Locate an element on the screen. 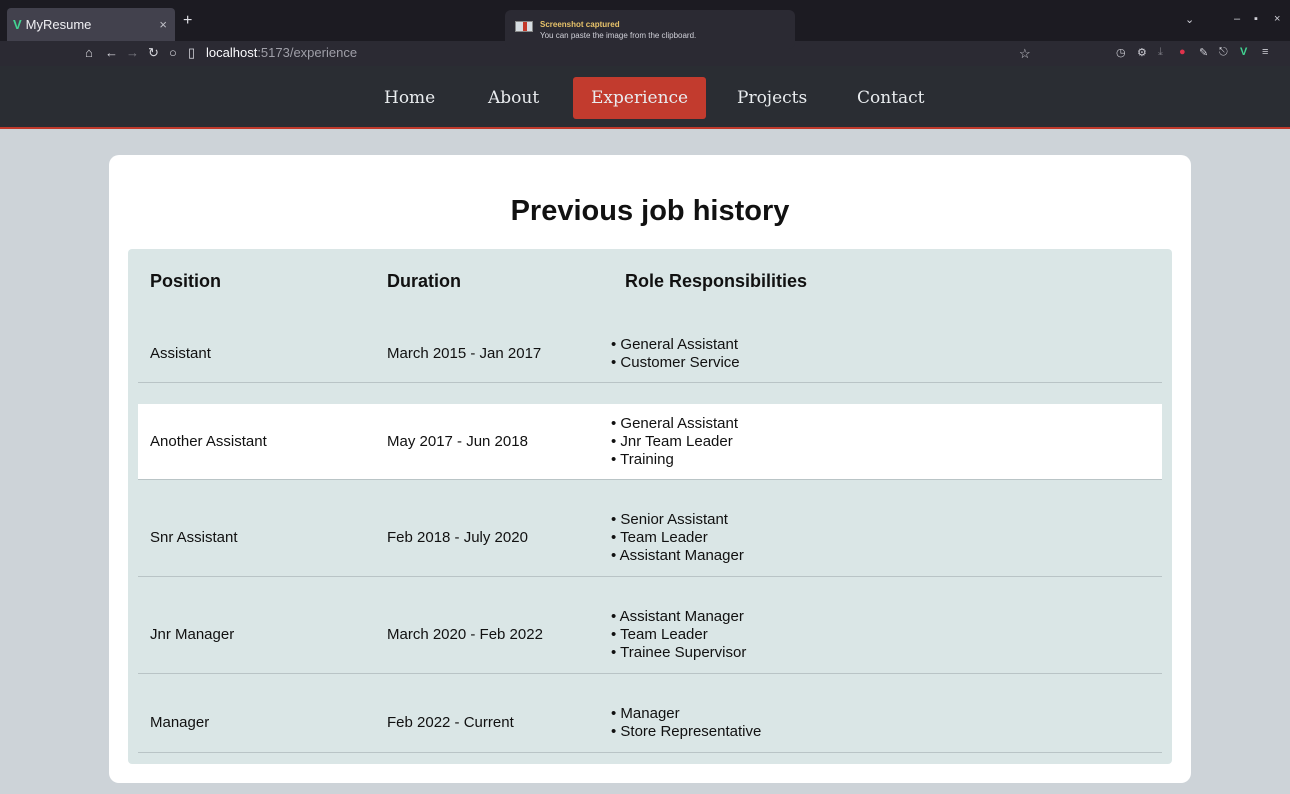  responsibilities-list: Manager Store Representative is located at coordinates (686, 723).